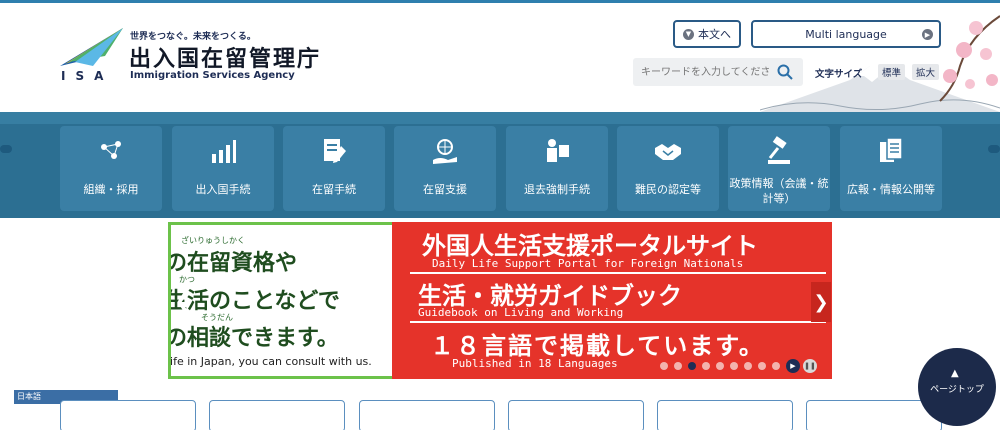  Describe the element at coordinates (557, 189) in the screenshot. I see `nav-item-label: 退去強制手続` at that location.